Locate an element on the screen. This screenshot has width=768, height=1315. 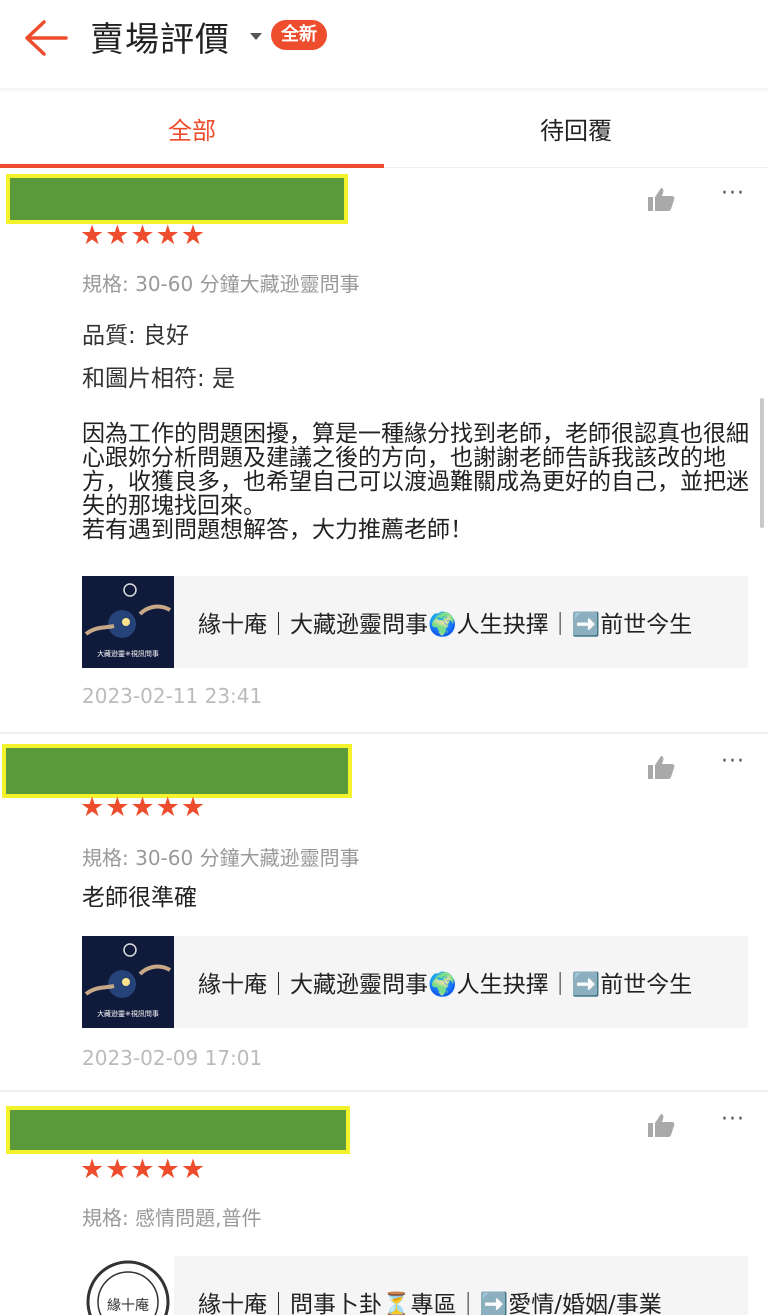
svg-text: 緣十庵 is located at coordinates (128, 1305).